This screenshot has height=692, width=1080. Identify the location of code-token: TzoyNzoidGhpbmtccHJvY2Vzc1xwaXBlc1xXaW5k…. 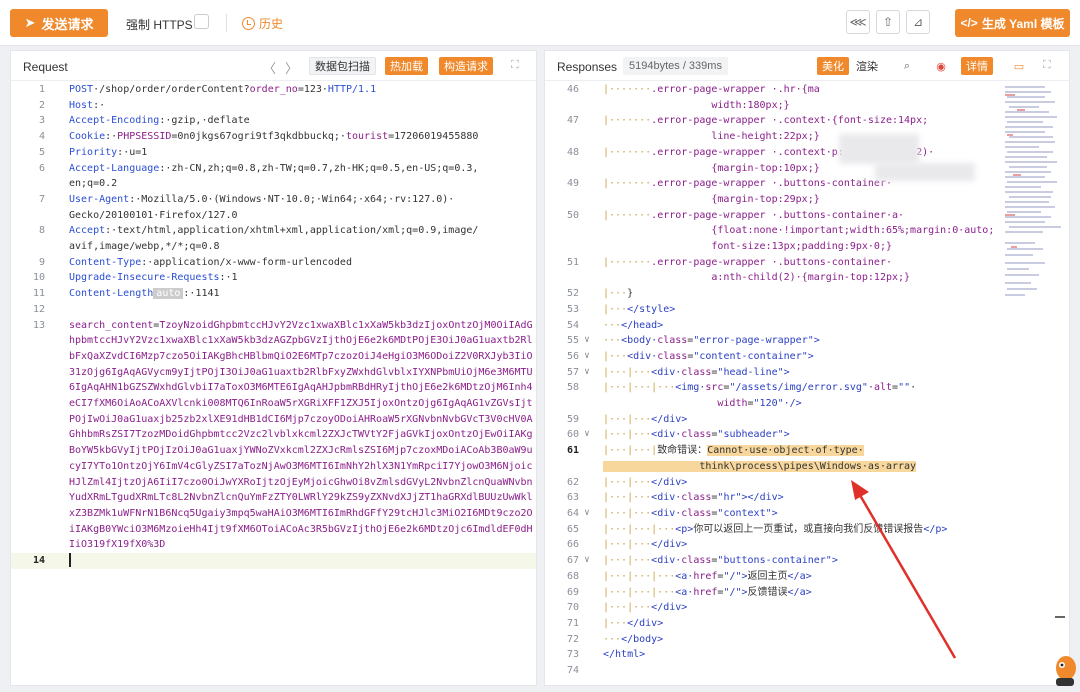
(301, 435).